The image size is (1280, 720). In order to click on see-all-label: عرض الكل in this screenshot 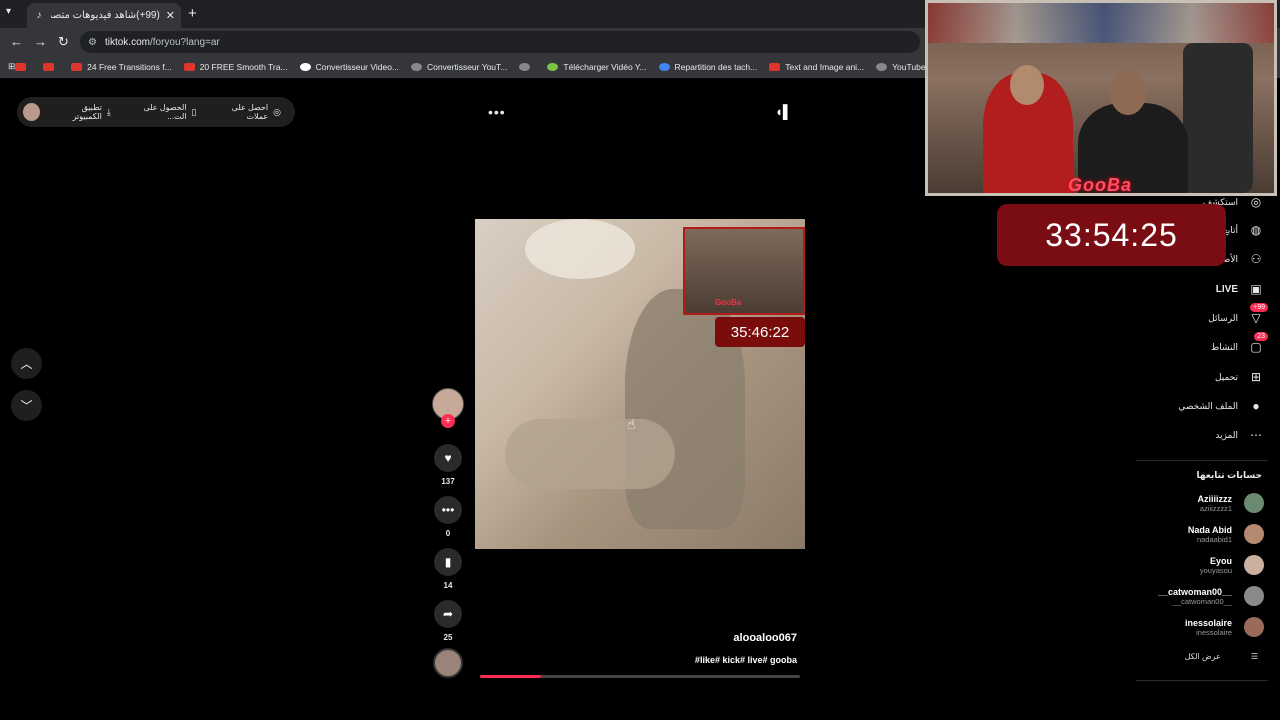, I will do `click(1202, 656)`.